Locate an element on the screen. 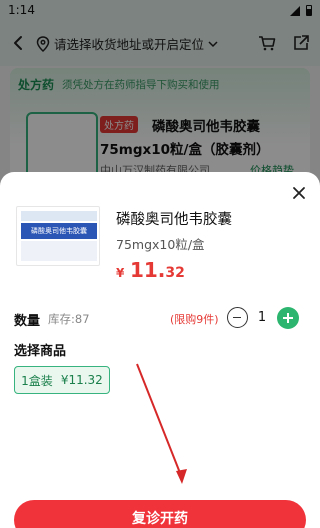 The image size is (320, 528). option-price: ¥11.32 is located at coordinates (81, 380).